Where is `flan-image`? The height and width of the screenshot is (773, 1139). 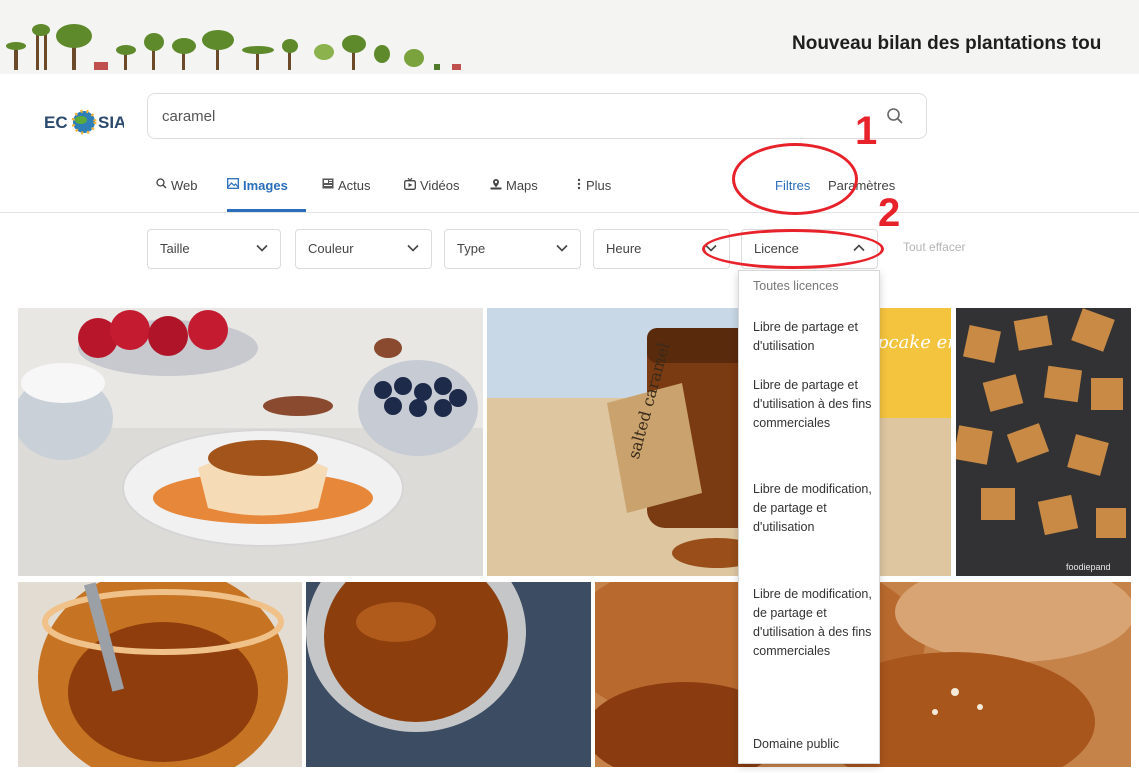 flan-image is located at coordinates (250, 442).